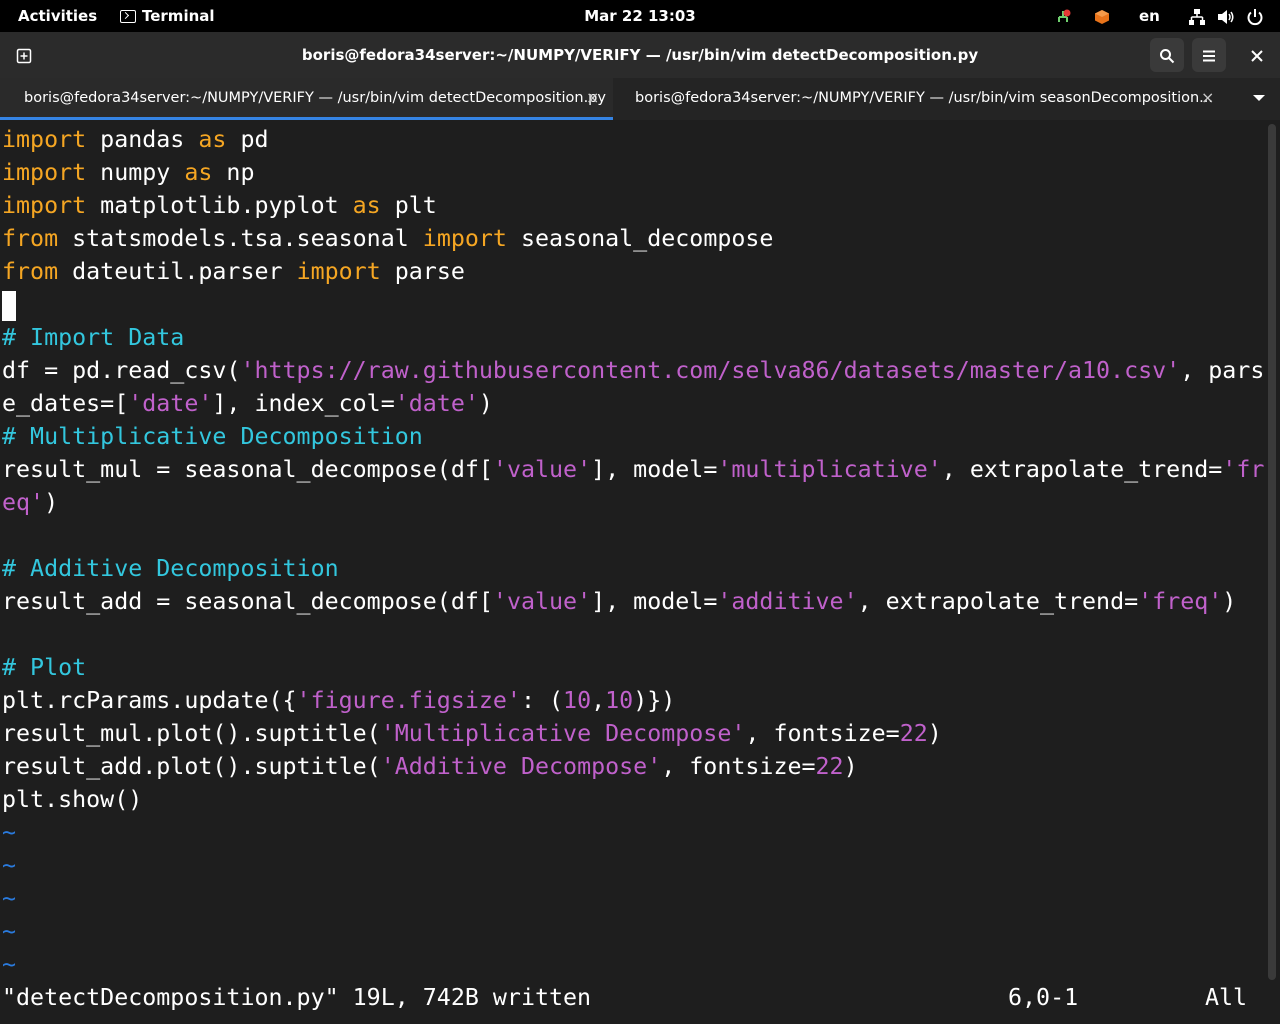  I want to click on volume-icon, so click(1226, 16).